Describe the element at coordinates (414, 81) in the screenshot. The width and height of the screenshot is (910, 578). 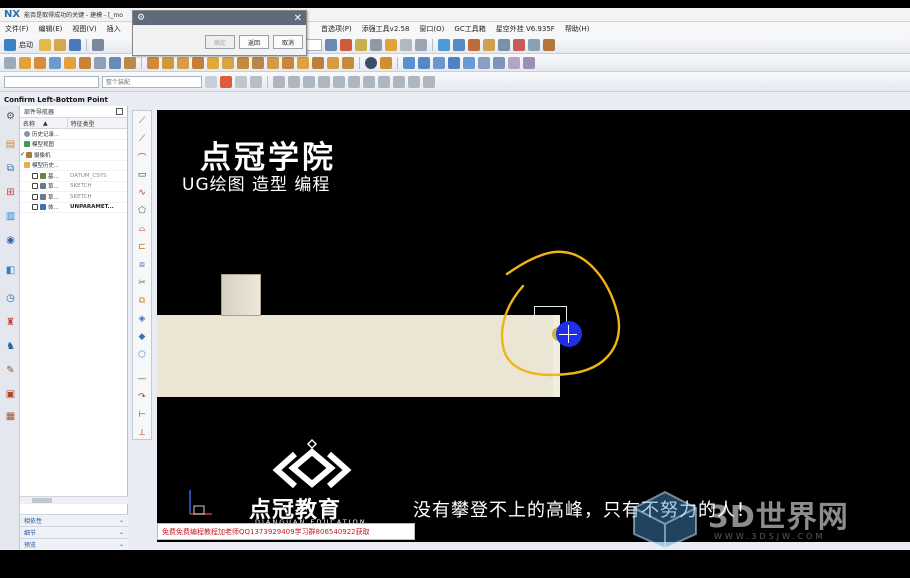
I see `snap-bisector-icon` at that location.